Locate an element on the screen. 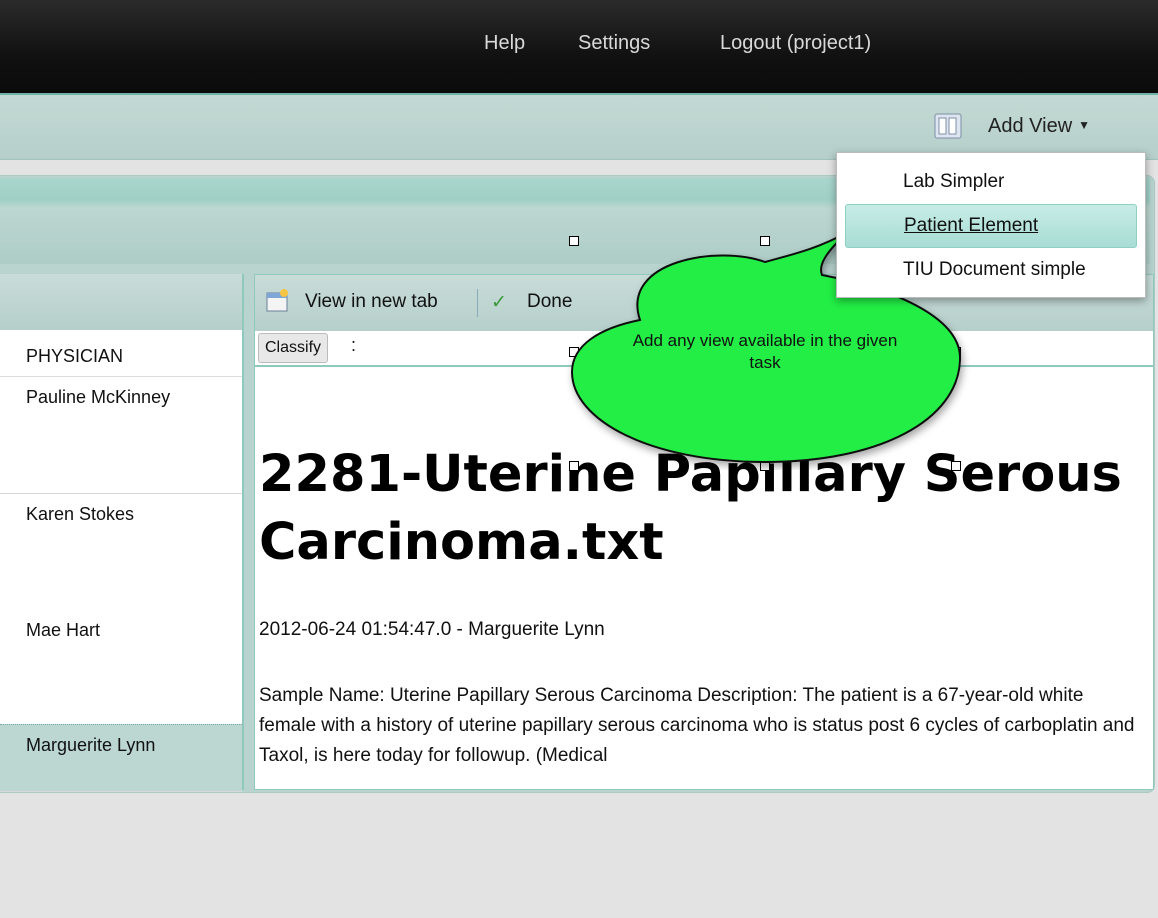 This screenshot has height=918, width=1158. view-in-new-tab-button: View in new tab is located at coordinates (371, 302).